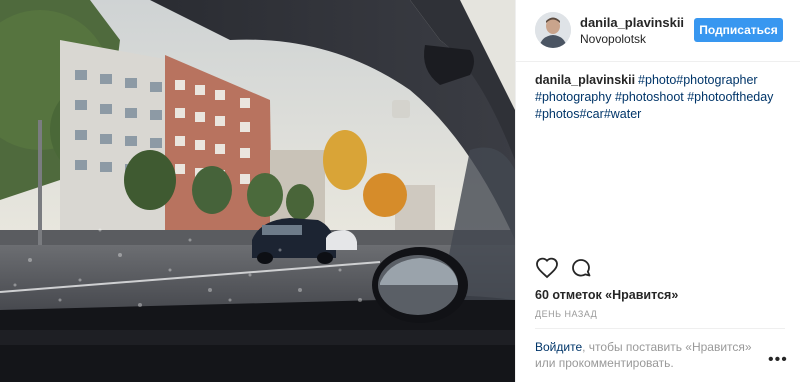 Image resolution: width=800 pixels, height=382 pixels. What do you see at coordinates (582, 269) in the screenshot?
I see `speech-bubble-icon` at bounding box center [582, 269].